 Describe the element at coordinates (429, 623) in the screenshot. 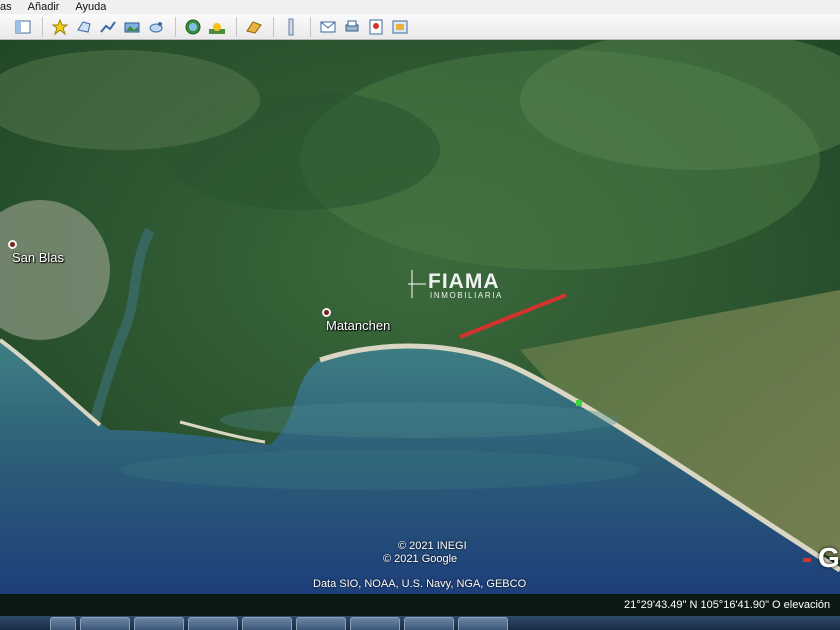

I see `winrar-icon` at that location.